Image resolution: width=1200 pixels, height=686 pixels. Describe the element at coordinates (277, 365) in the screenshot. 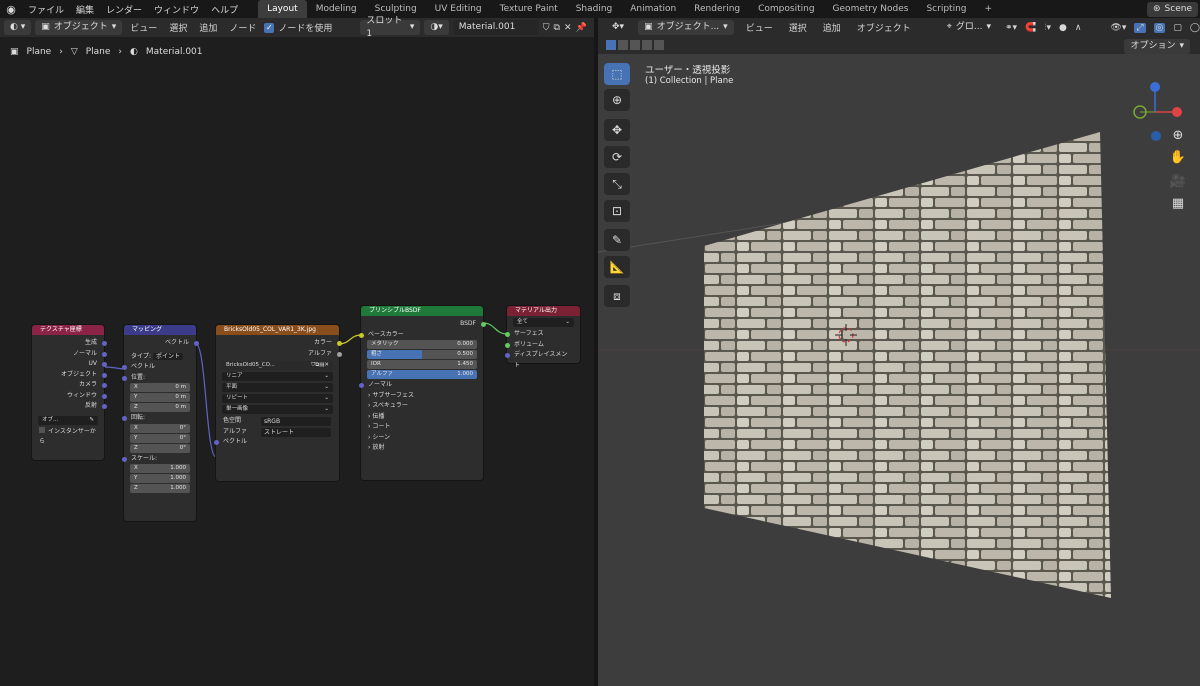

I see `image-selector: BricksOld05_CO... ⛉⧉▤✕` at that location.